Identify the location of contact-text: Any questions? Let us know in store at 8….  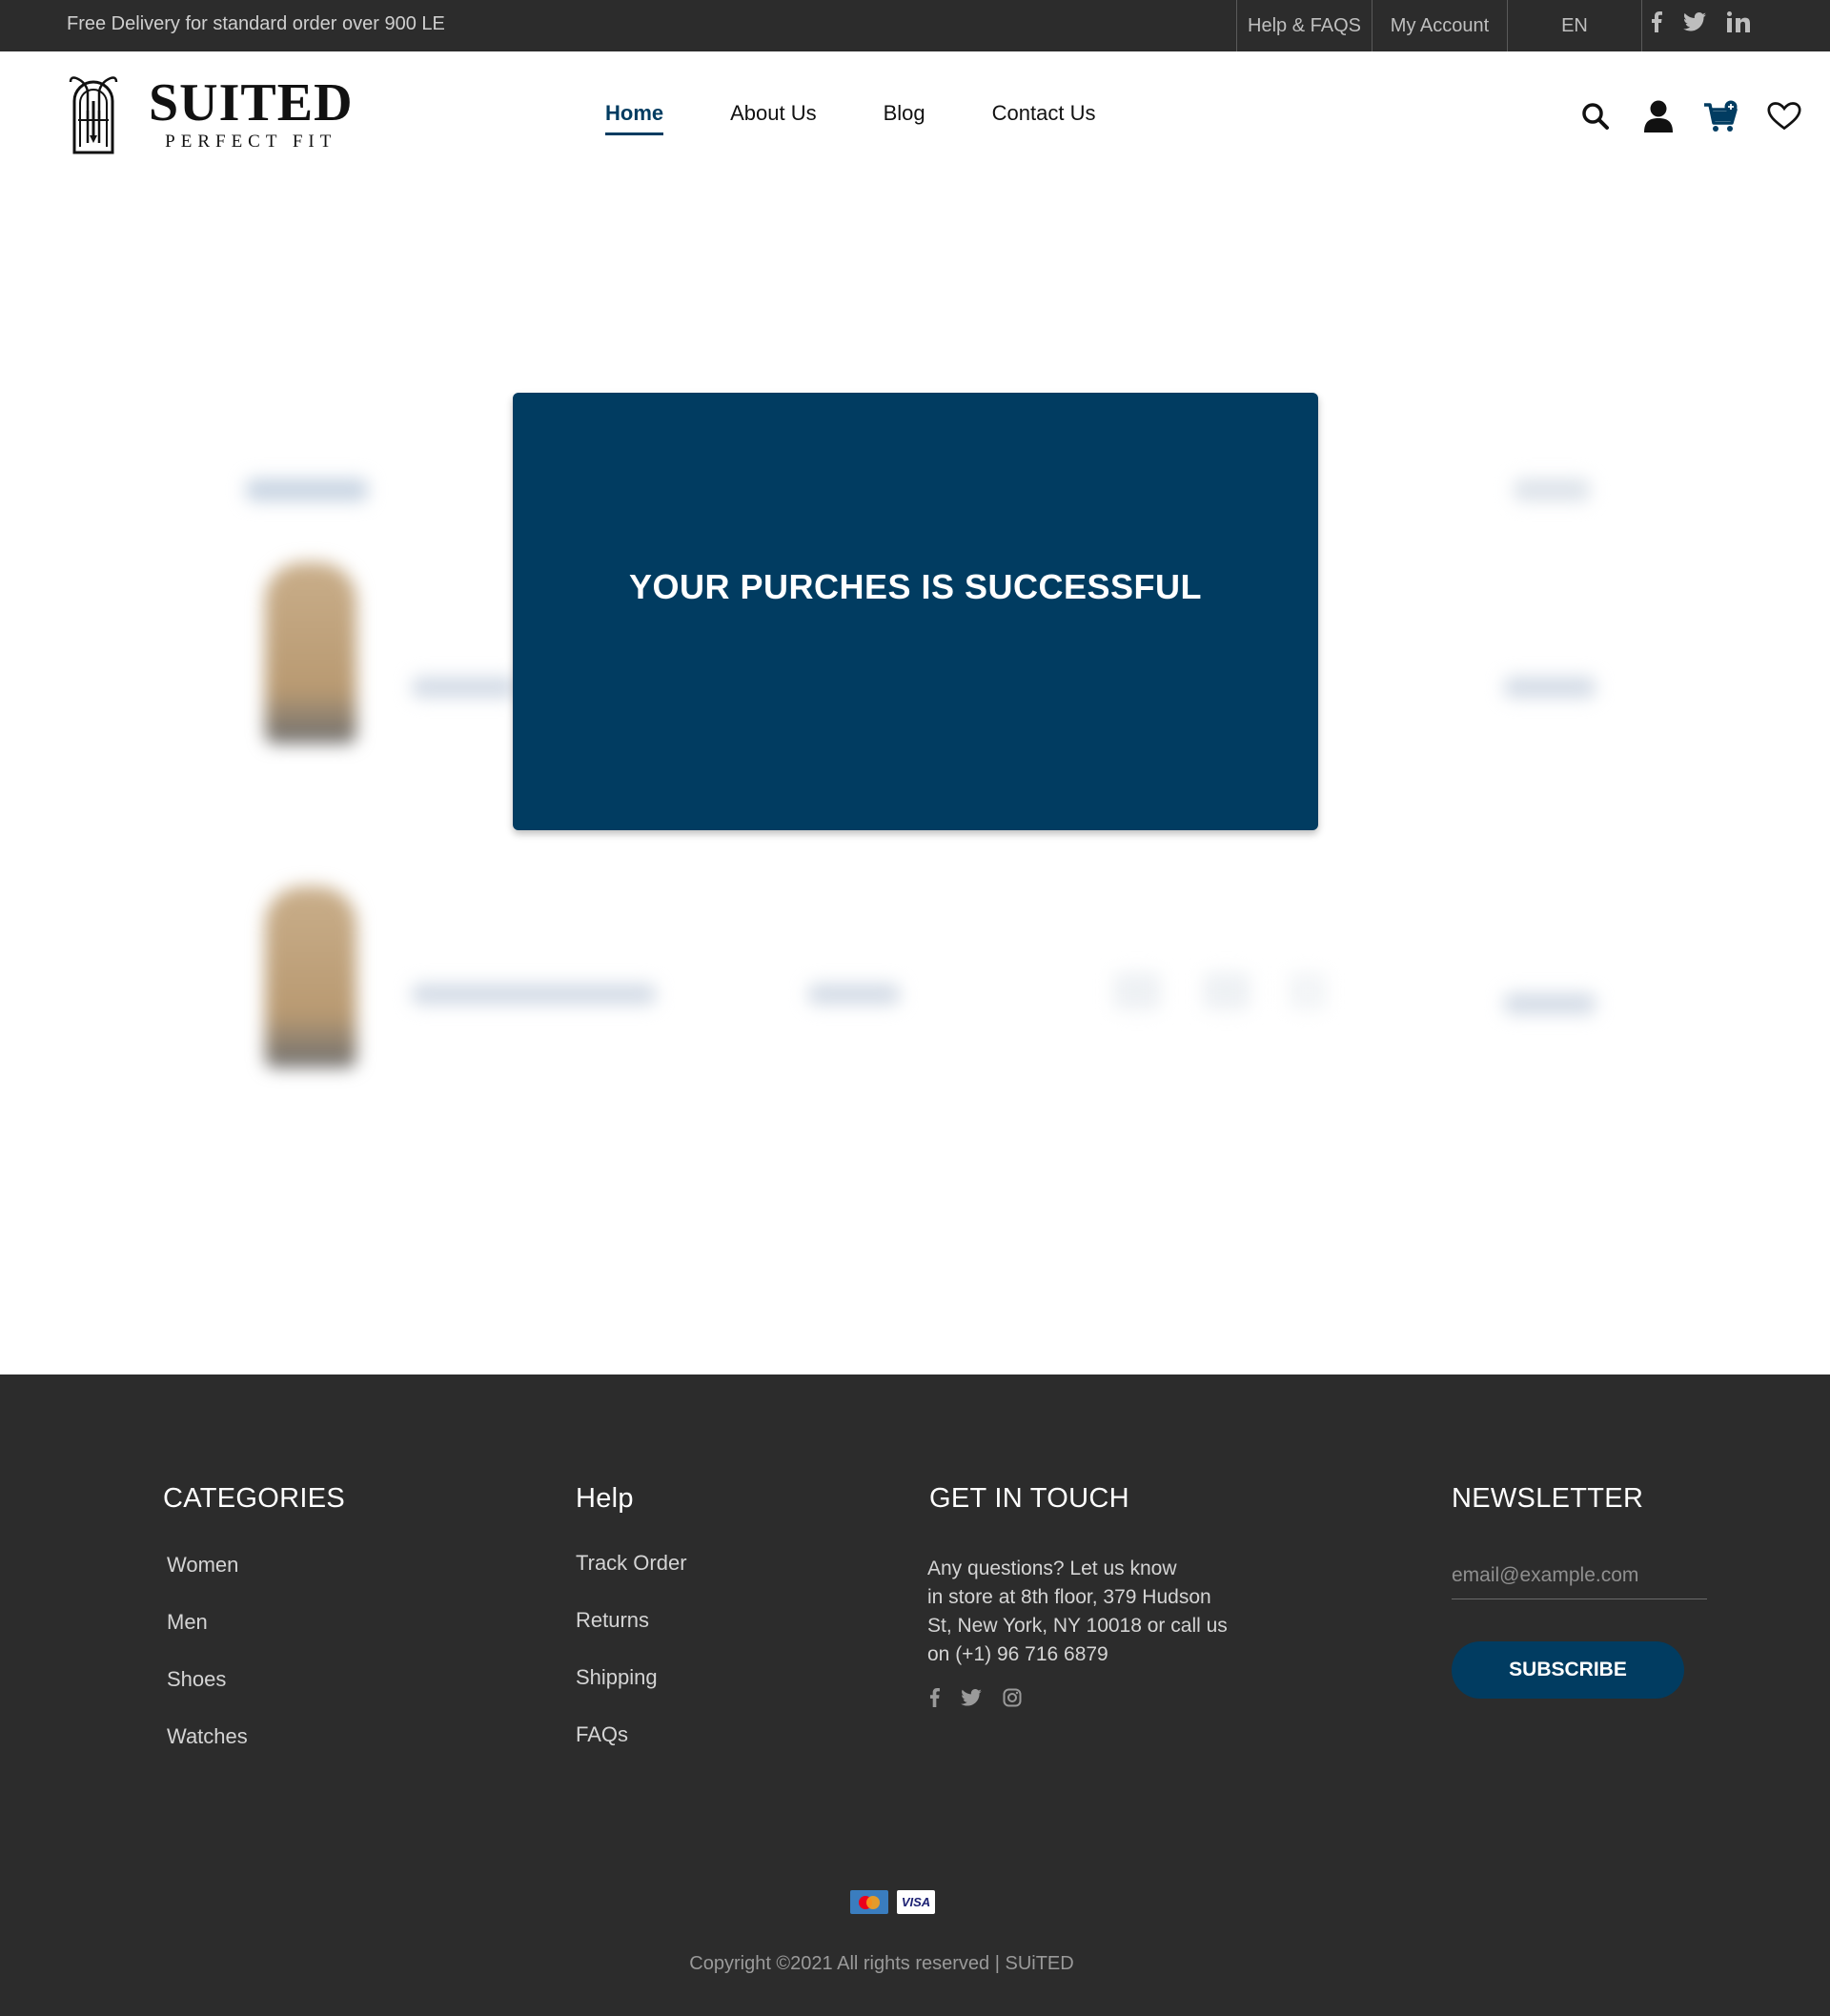
(1077, 1611).